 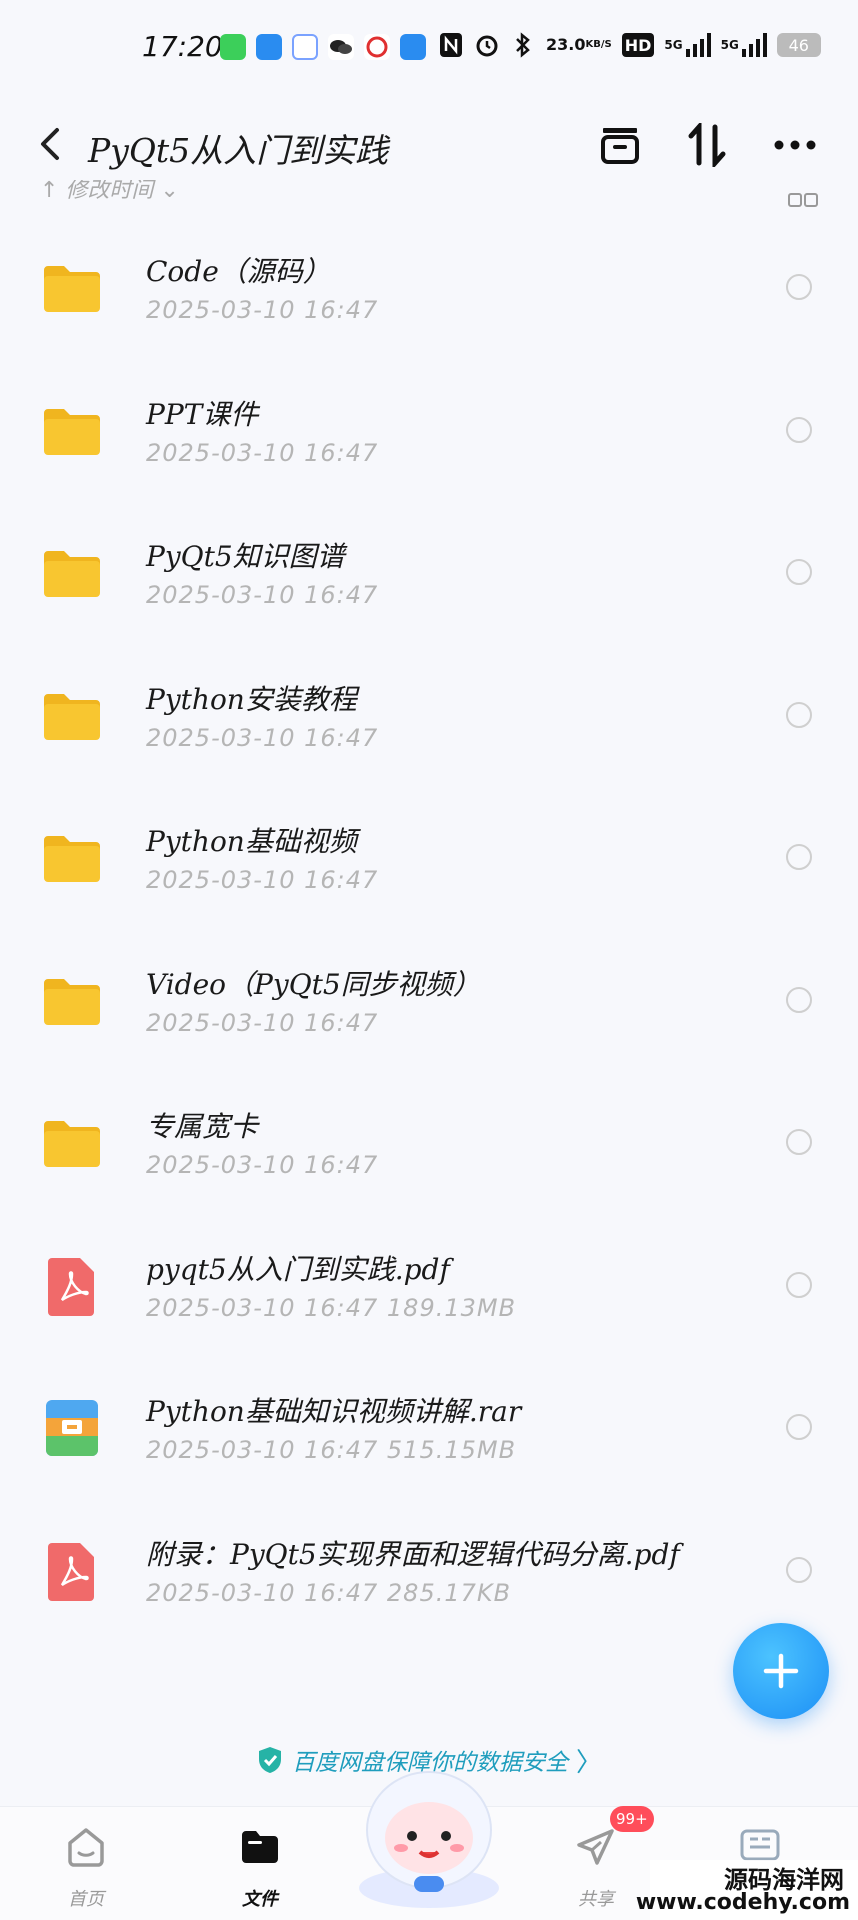 I want to click on file-name: Python基础知识视频讲解.rar, so click(x=334, y=1411).